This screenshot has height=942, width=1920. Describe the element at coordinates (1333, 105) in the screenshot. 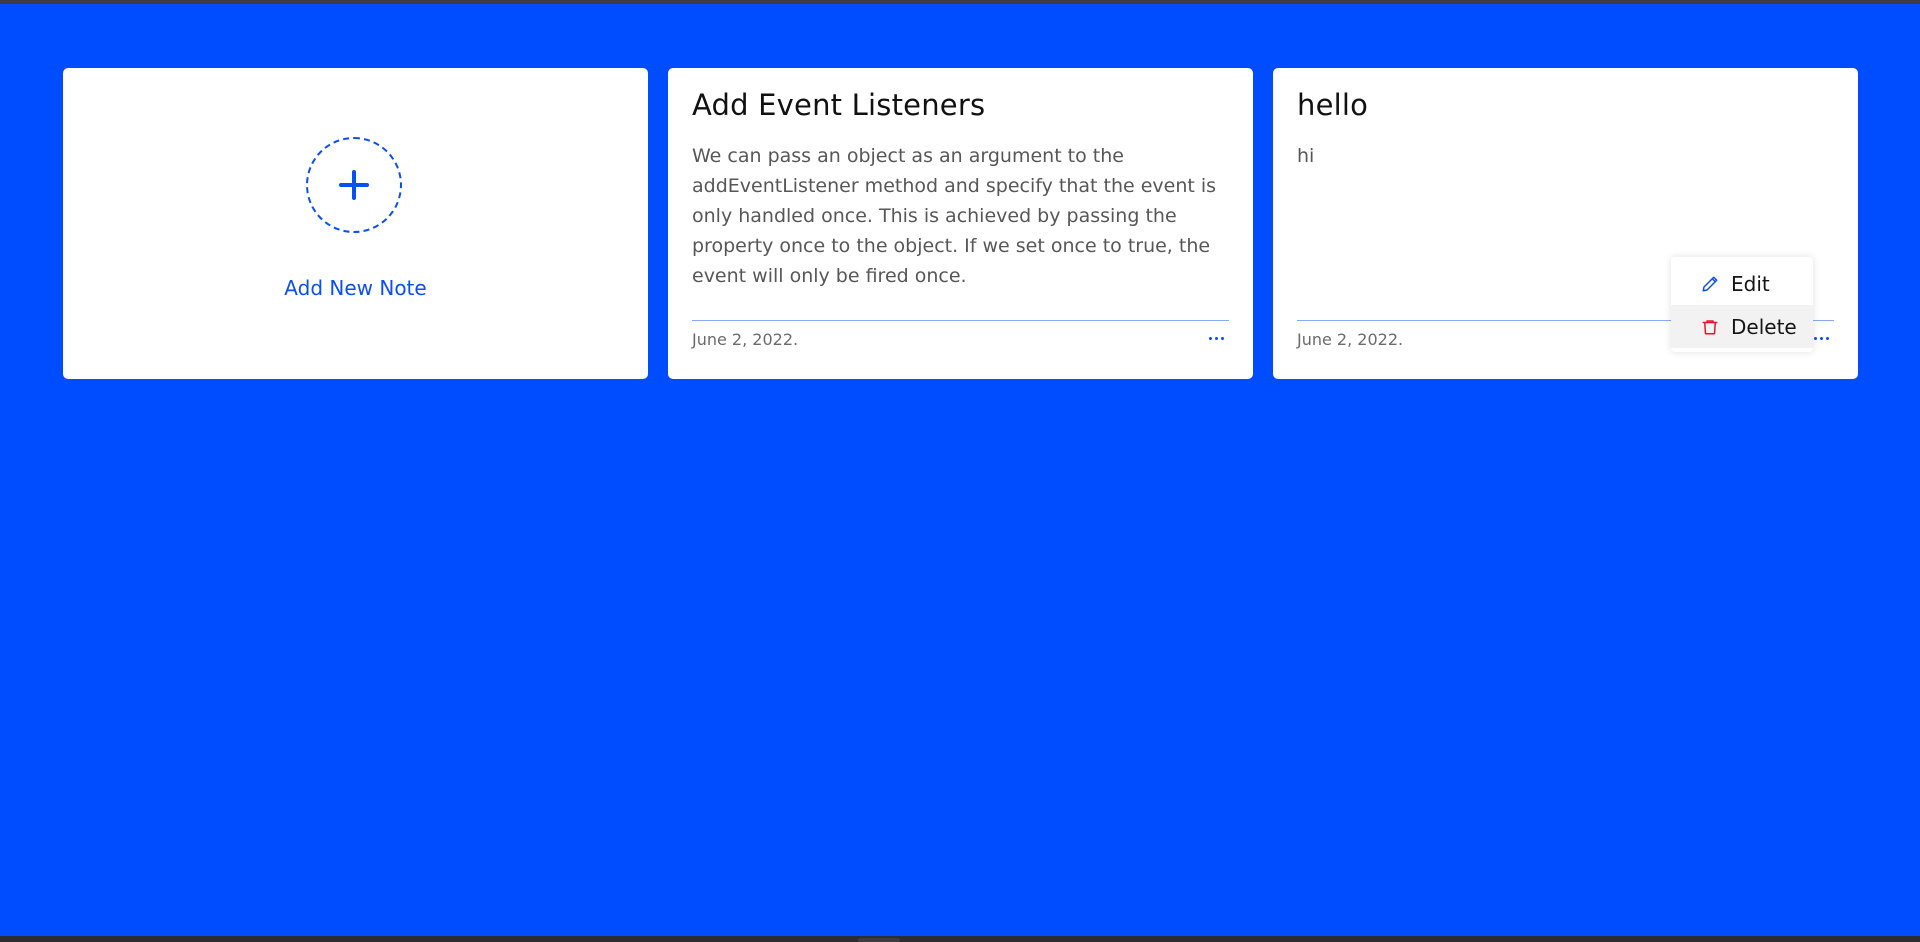

I see `note-title: hello` at that location.